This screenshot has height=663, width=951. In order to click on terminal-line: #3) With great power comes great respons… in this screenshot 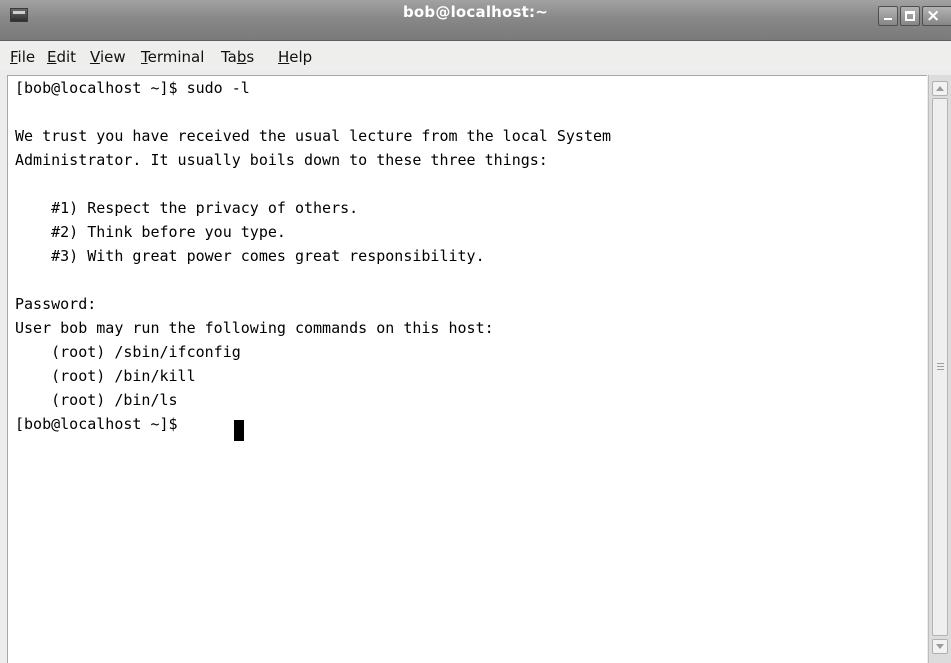, I will do `click(250, 256)`.